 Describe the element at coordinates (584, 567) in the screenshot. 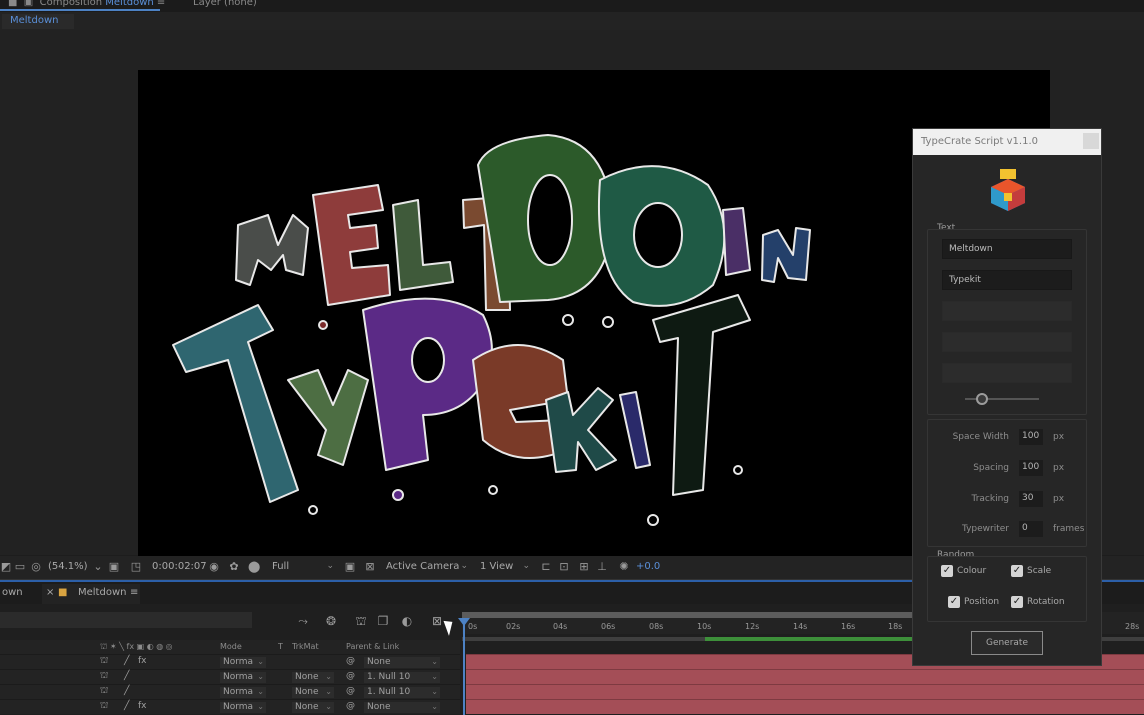

I see `timeline-icon: ⊞` at that location.